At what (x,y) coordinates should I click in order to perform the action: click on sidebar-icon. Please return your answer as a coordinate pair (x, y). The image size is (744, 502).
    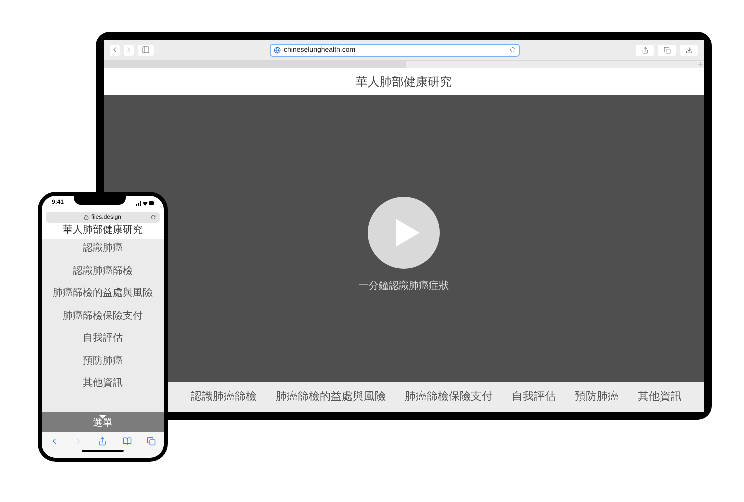
    Looking at the image, I should click on (146, 50).